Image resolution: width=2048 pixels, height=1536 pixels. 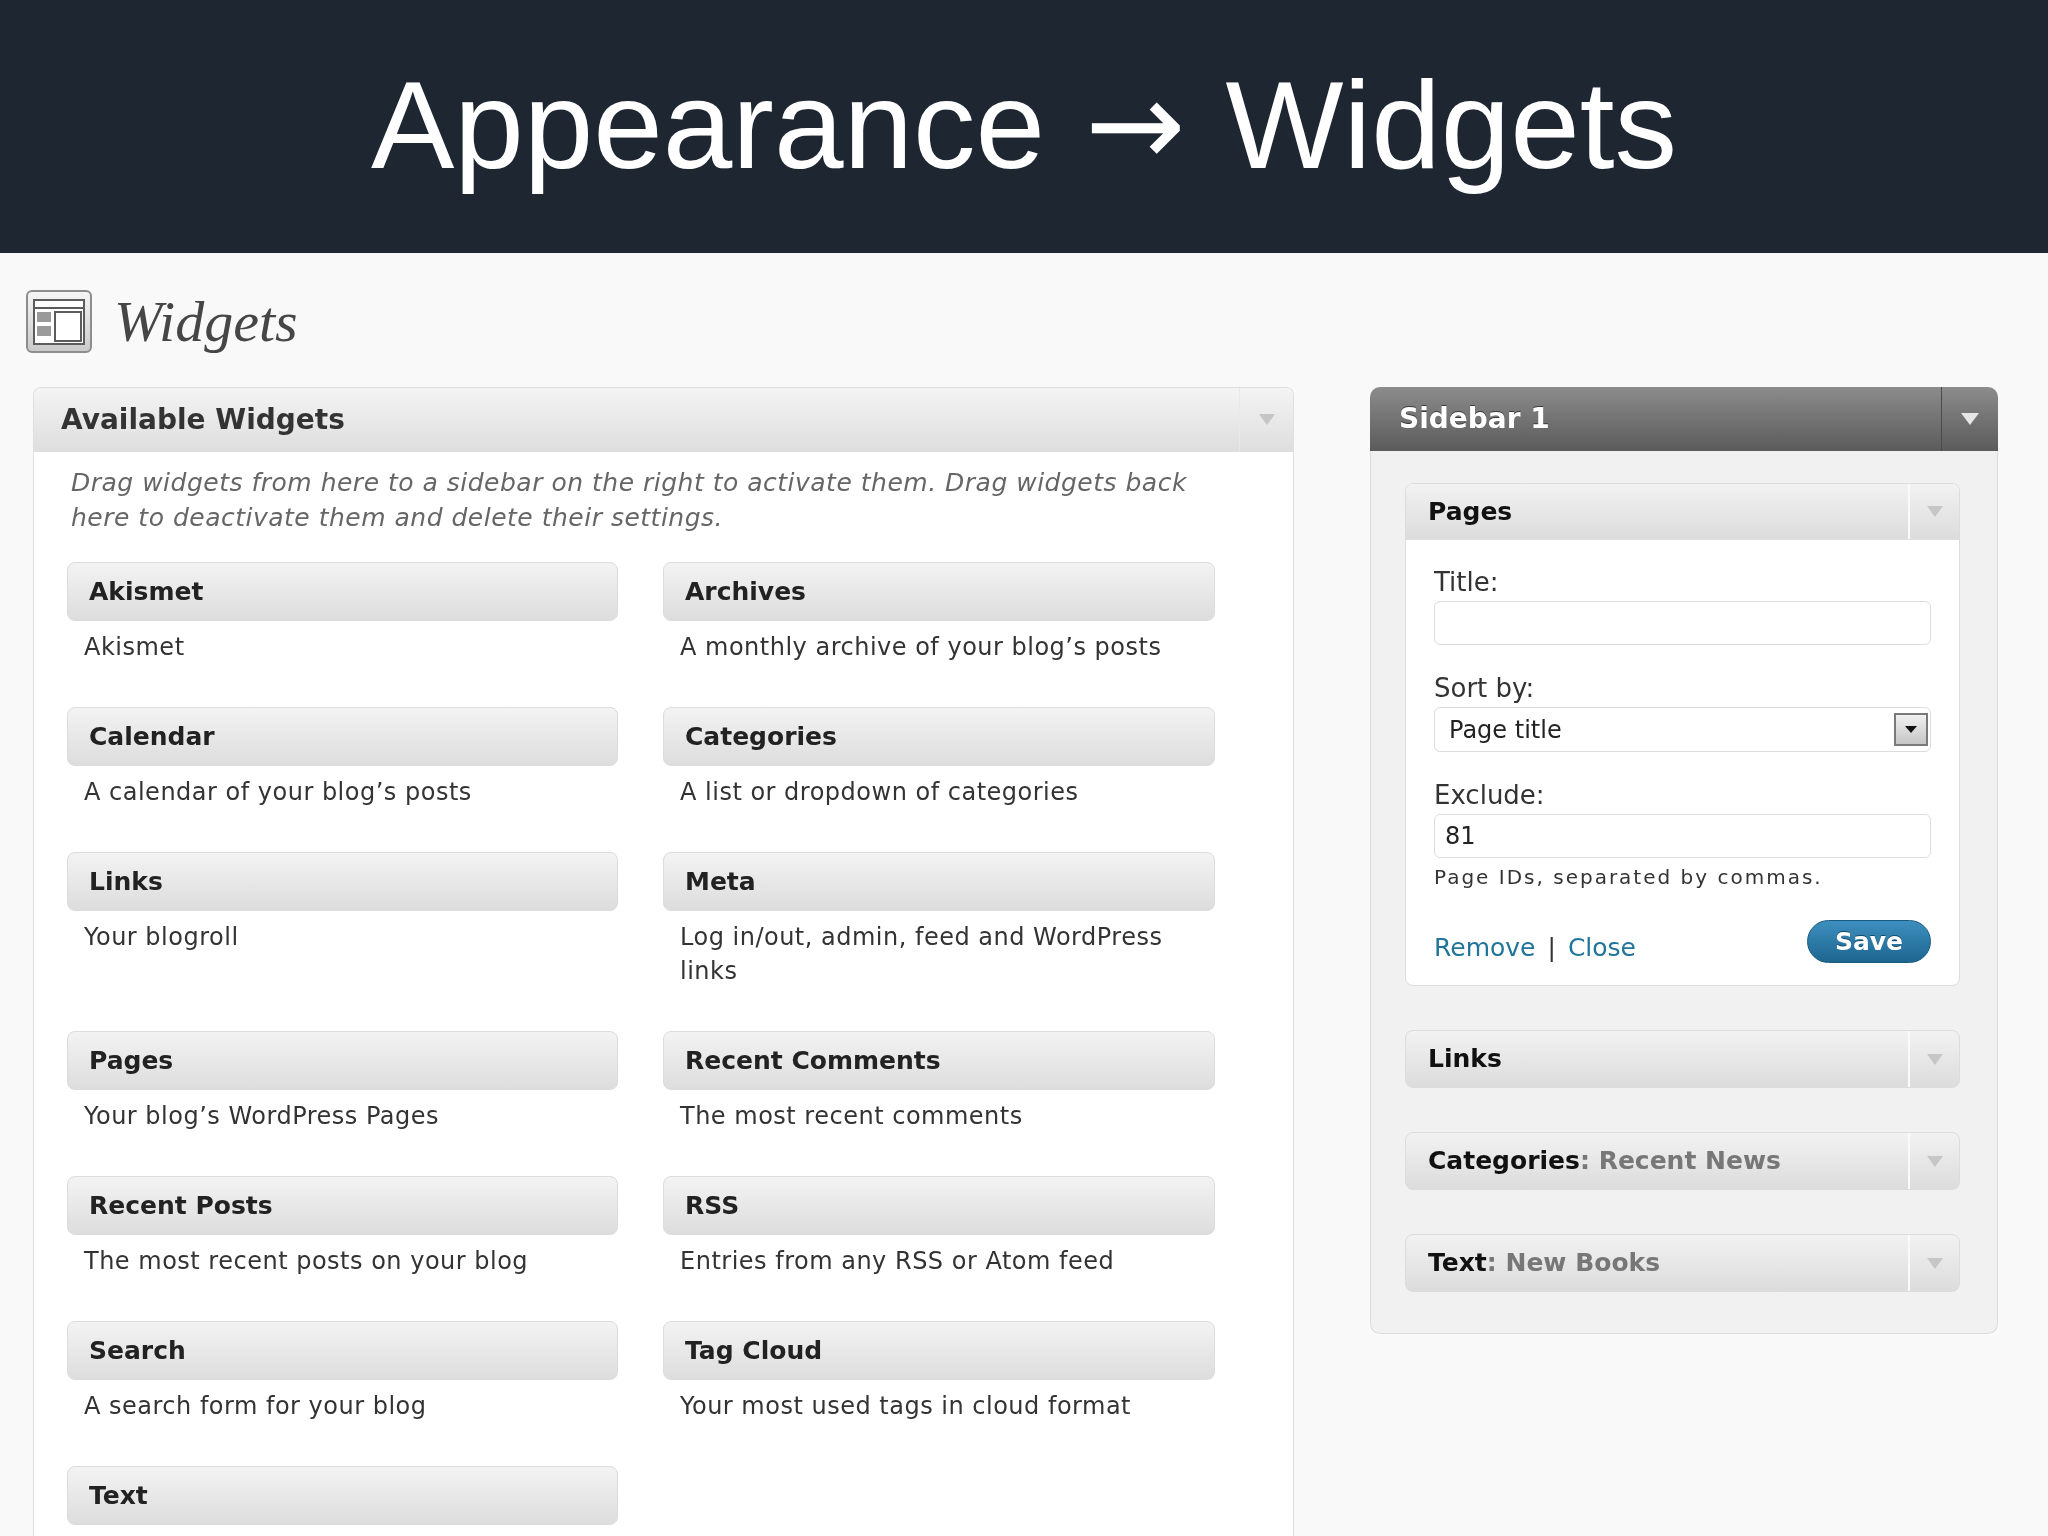 What do you see at coordinates (939, 1205) in the screenshot?
I see `widget-handle: RSS` at bounding box center [939, 1205].